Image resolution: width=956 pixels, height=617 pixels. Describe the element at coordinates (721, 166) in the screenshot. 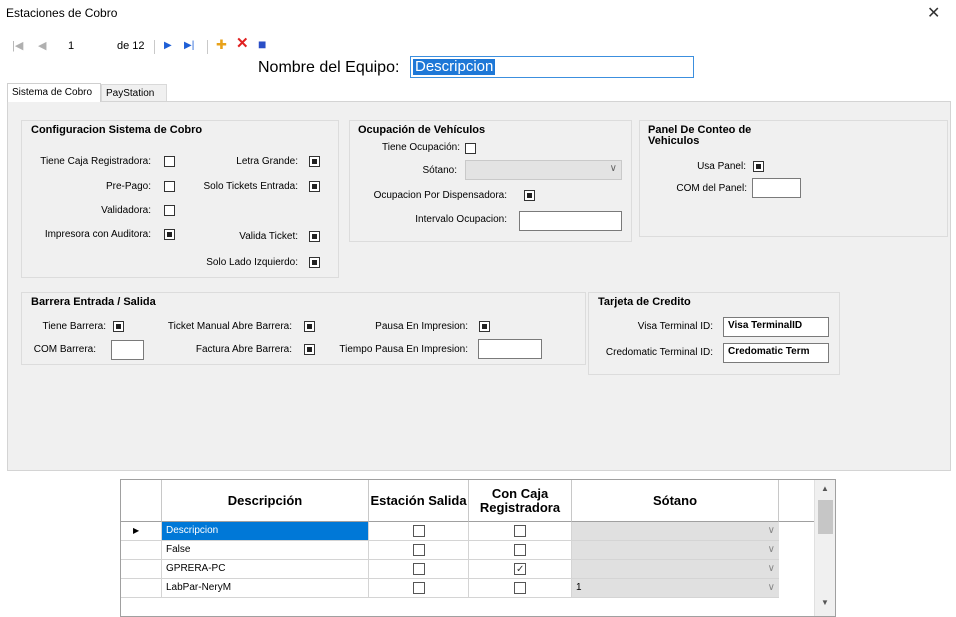

I see `usa-panel-label: Usa Panel:` at that location.